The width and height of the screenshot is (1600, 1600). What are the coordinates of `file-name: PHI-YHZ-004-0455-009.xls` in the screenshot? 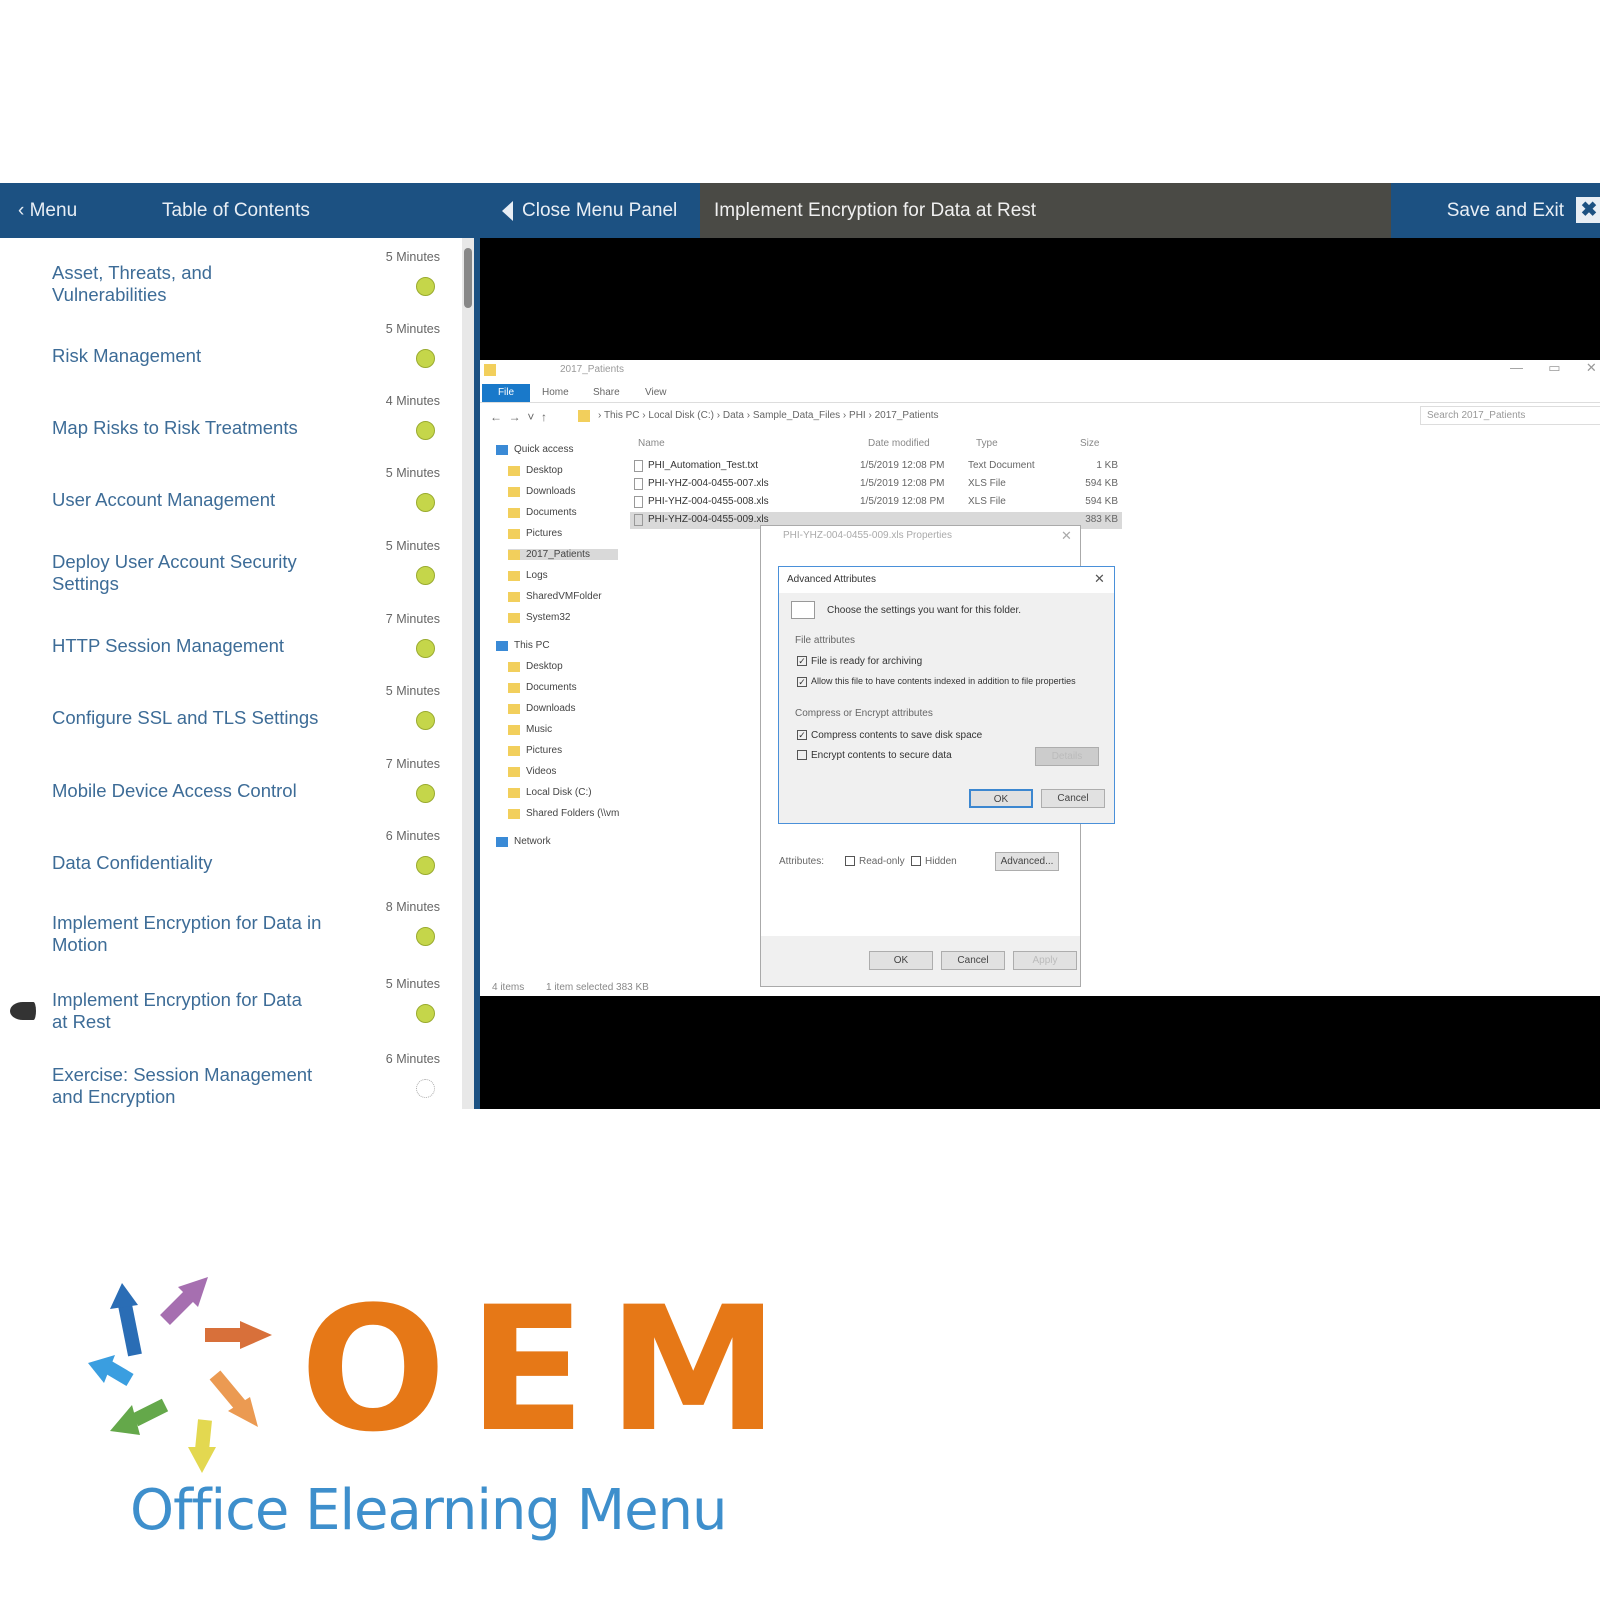 It's located at (708, 519).